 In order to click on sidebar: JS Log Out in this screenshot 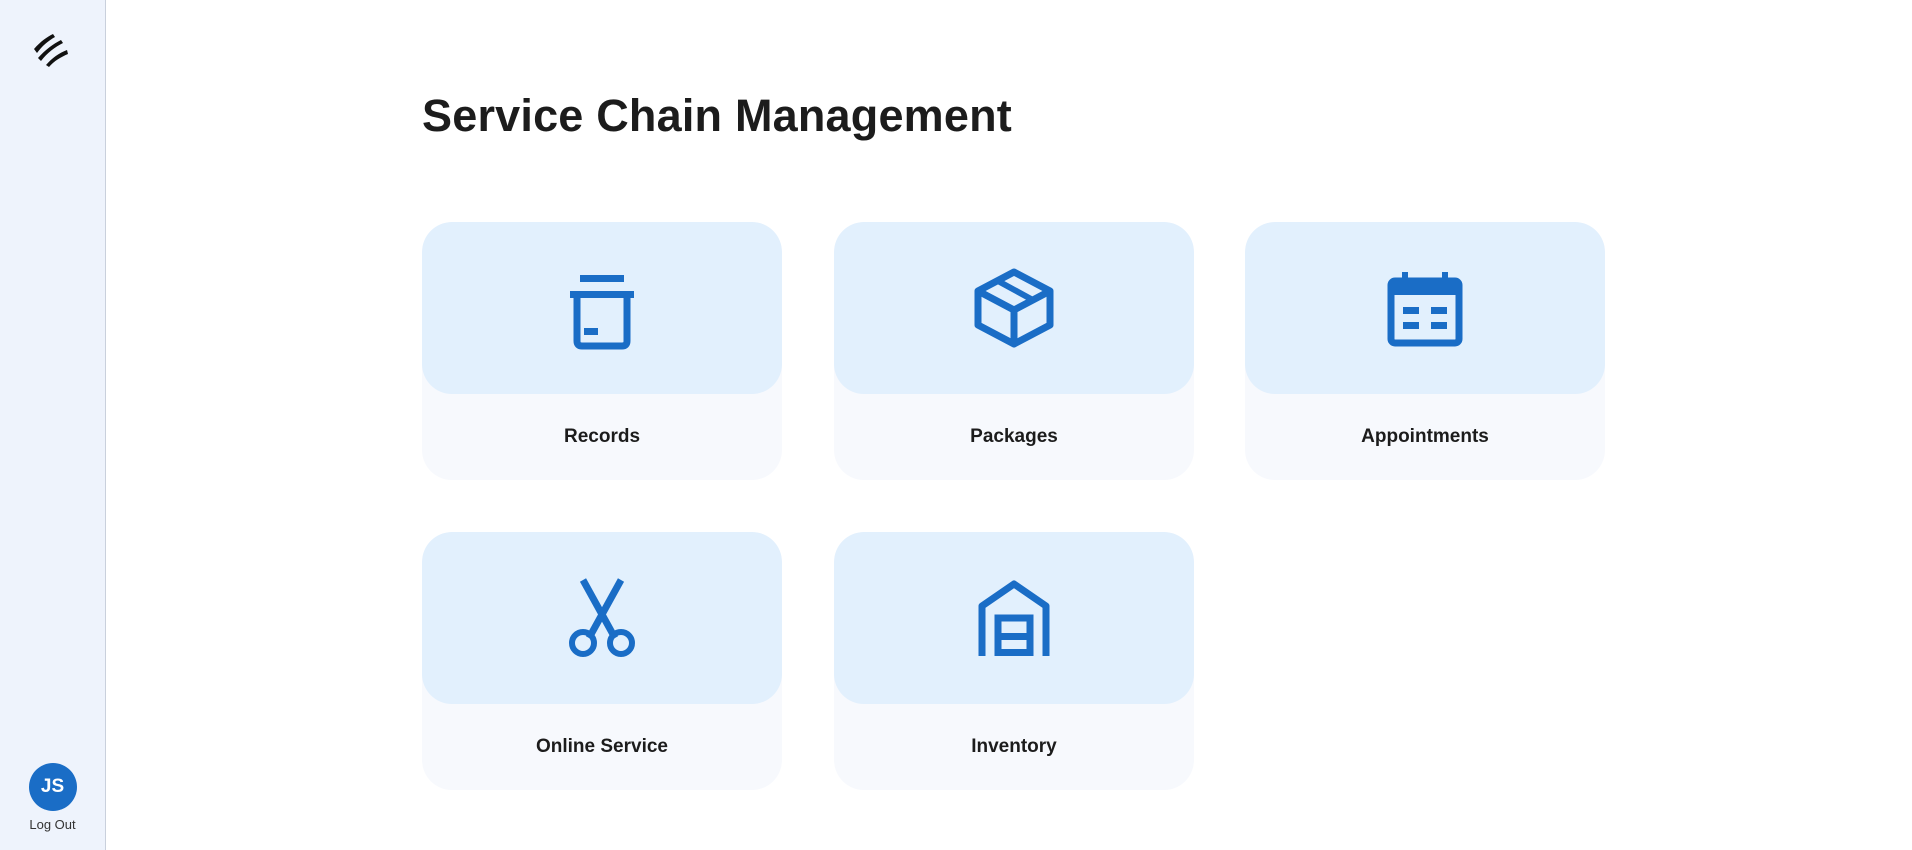, I will do `click(53, 425)`.